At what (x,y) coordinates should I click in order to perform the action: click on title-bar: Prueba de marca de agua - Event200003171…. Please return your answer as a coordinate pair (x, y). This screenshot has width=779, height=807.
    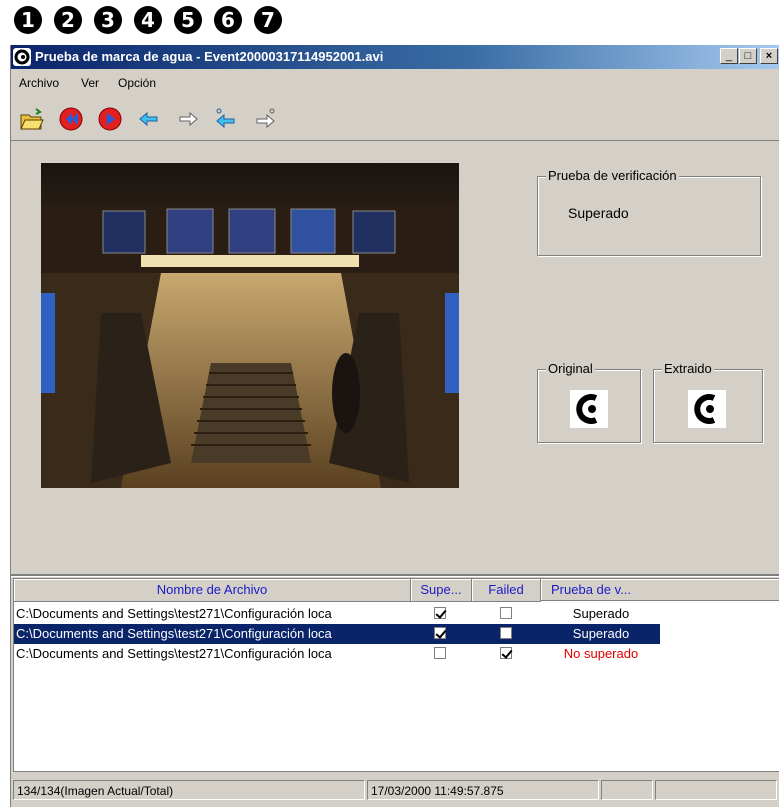
    Looking at the image, I should click on (395, 57).